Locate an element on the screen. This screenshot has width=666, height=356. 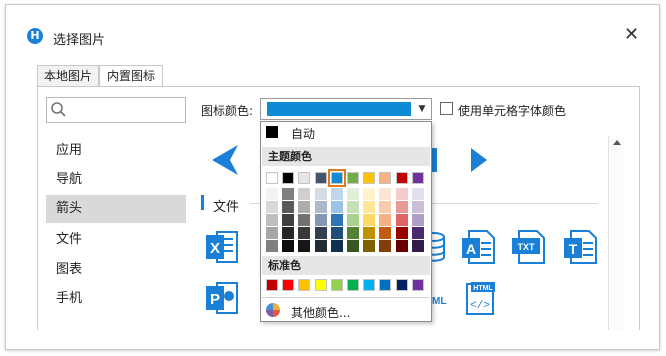
icon-color-select: ▼ is located at coordinates (346, 109).